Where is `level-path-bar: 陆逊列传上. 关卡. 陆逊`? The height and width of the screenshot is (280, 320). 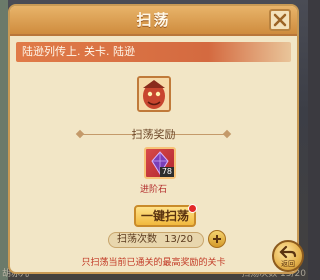 level-path-bar: 陆逊列传上. 关卡. 陆逊 is located at coordinates (153, 52).